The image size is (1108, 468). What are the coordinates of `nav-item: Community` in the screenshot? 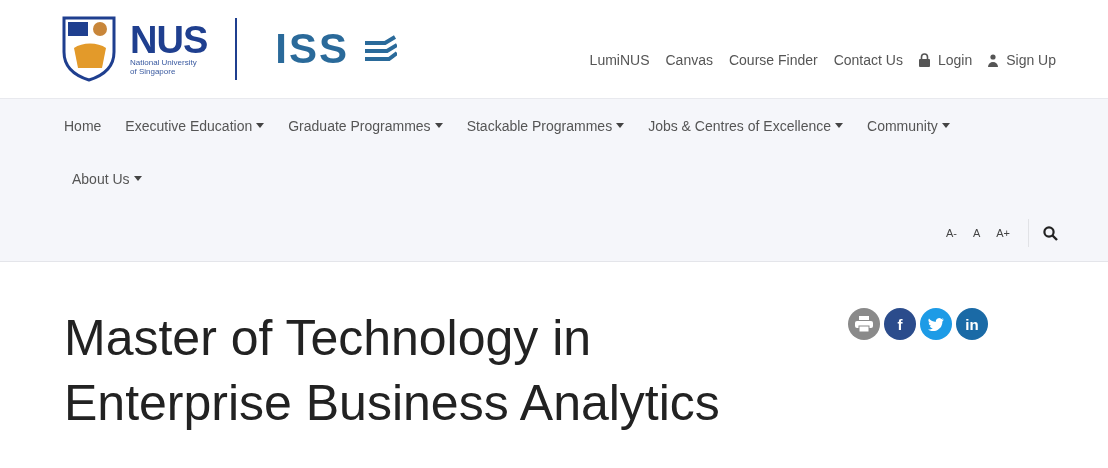 It's located at (908, 125).